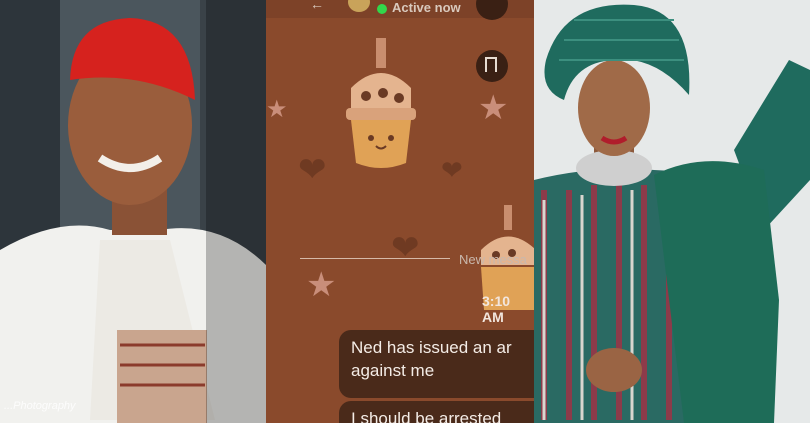  What do you see at coordinates (496, 309) in the screenshot?
I see `message-timestamp: 3:10 AM` at bounding box center [496, 309].